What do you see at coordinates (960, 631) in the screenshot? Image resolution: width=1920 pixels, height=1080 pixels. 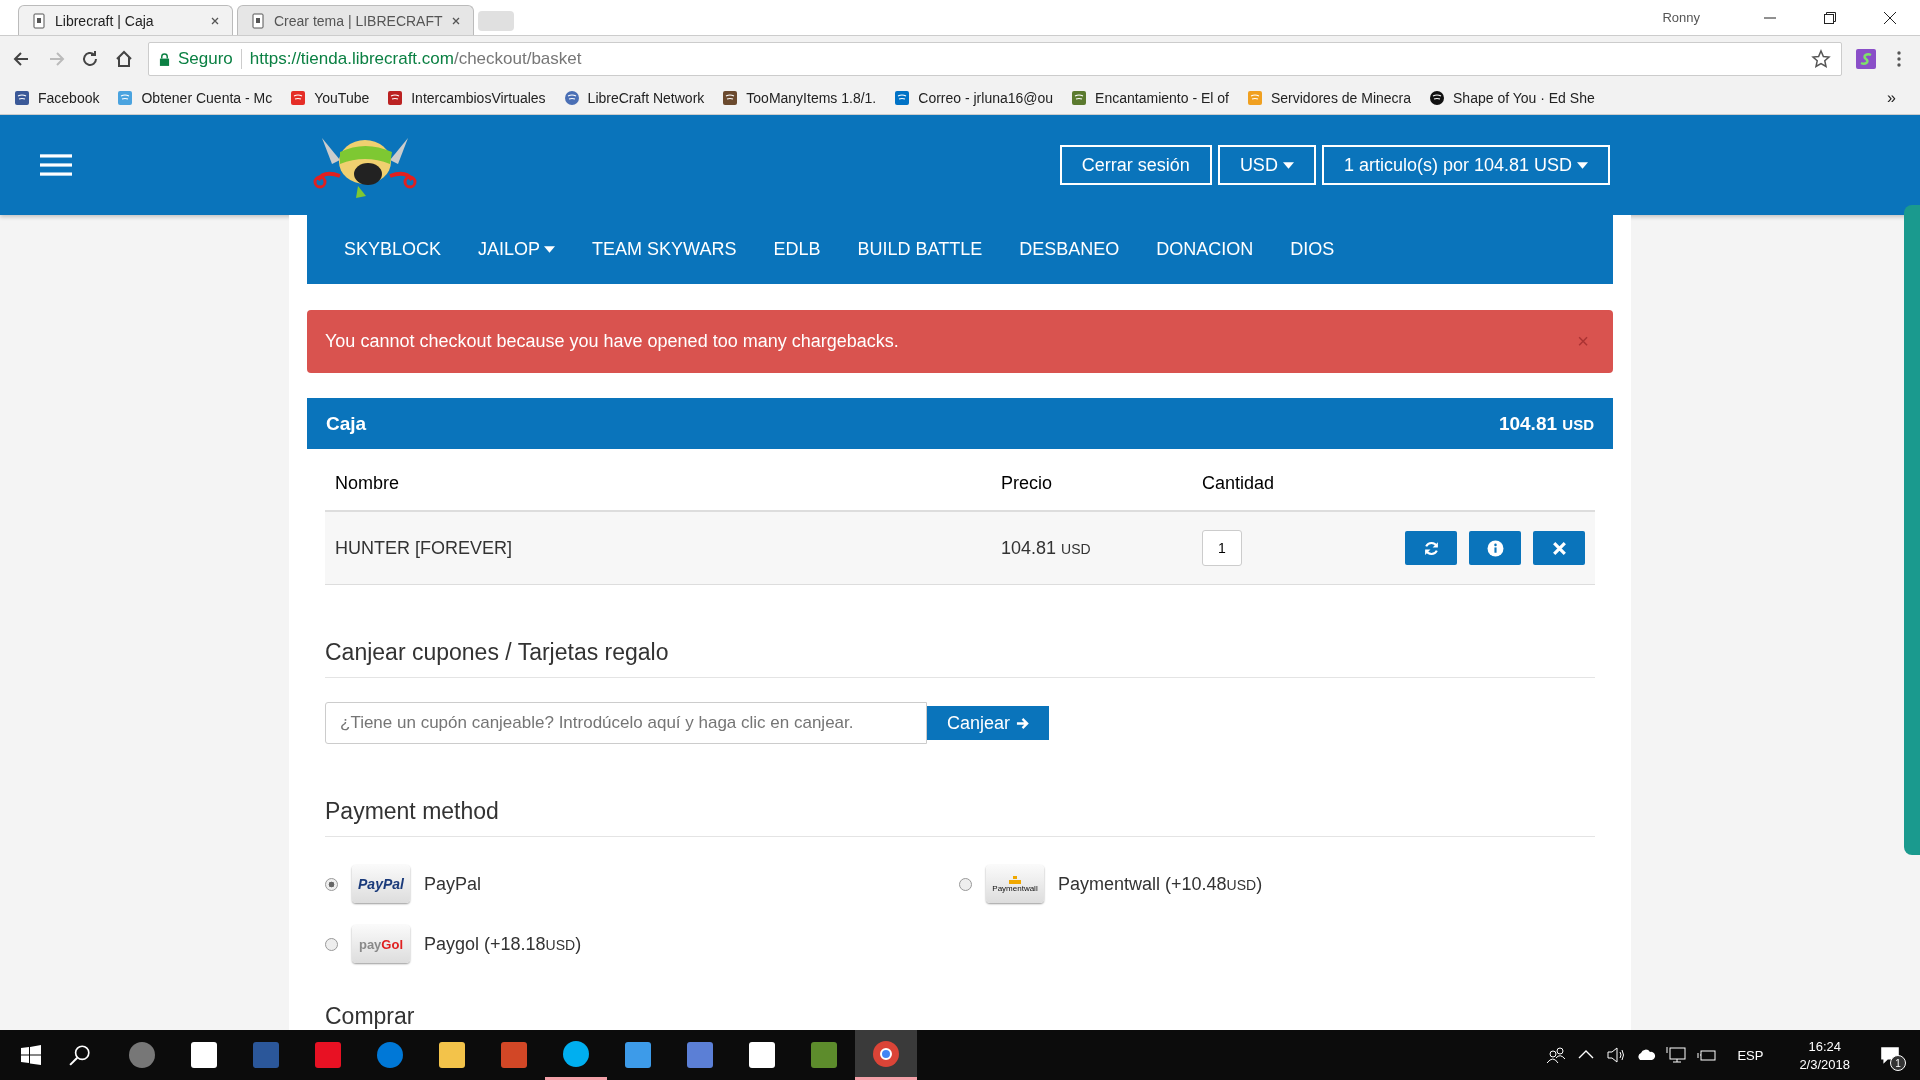 I see `section-title: Canjear cupones / Tarjetas regalo` at bounding box center [960, 631].